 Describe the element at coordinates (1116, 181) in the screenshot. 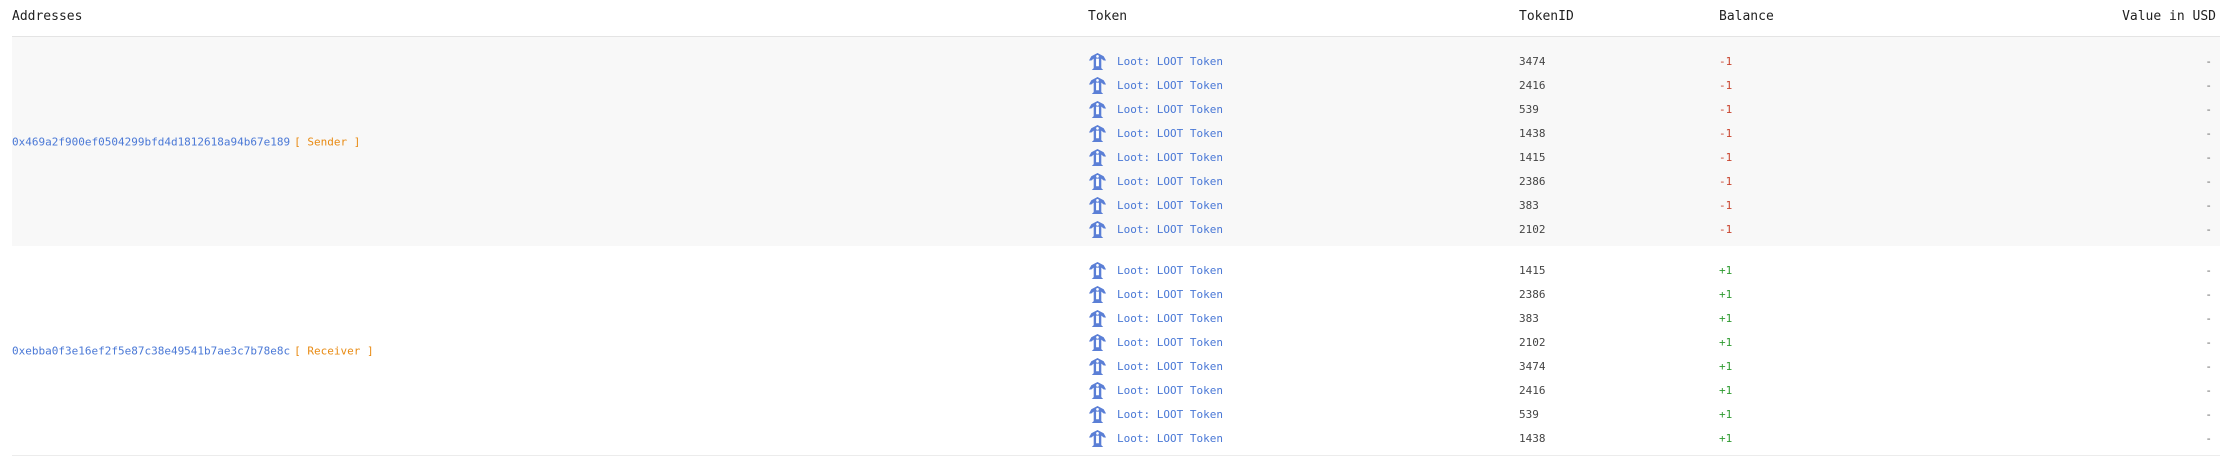

I see `table-row: Loot: LOOT Token 2386 -1 -` at that location.